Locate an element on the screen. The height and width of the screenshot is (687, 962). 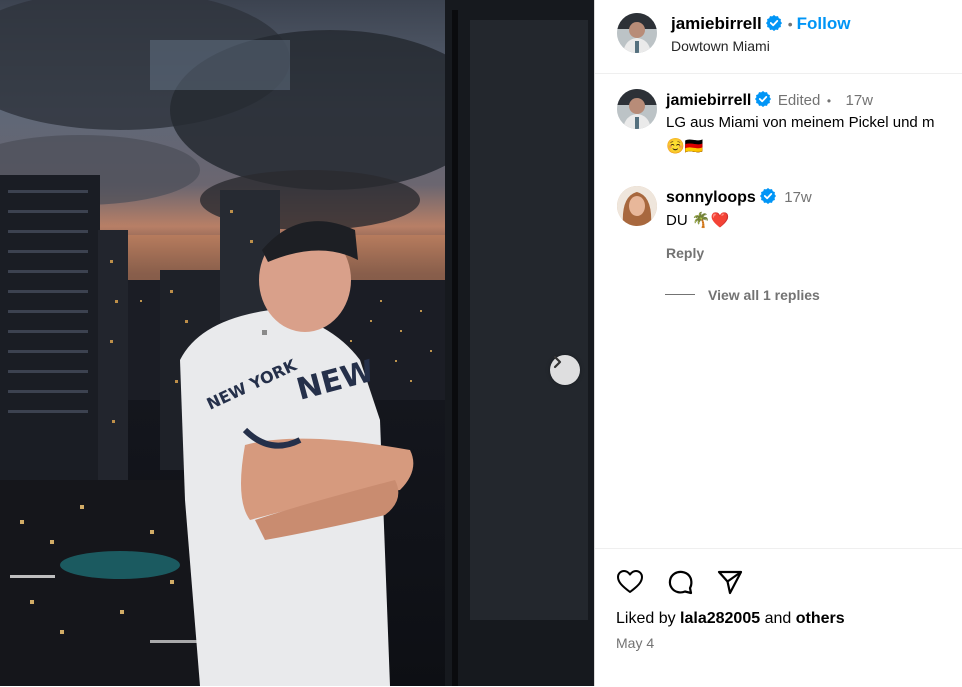
comment-text-wrap: DU 🌴❤️ is located at coordinates (697, 220).